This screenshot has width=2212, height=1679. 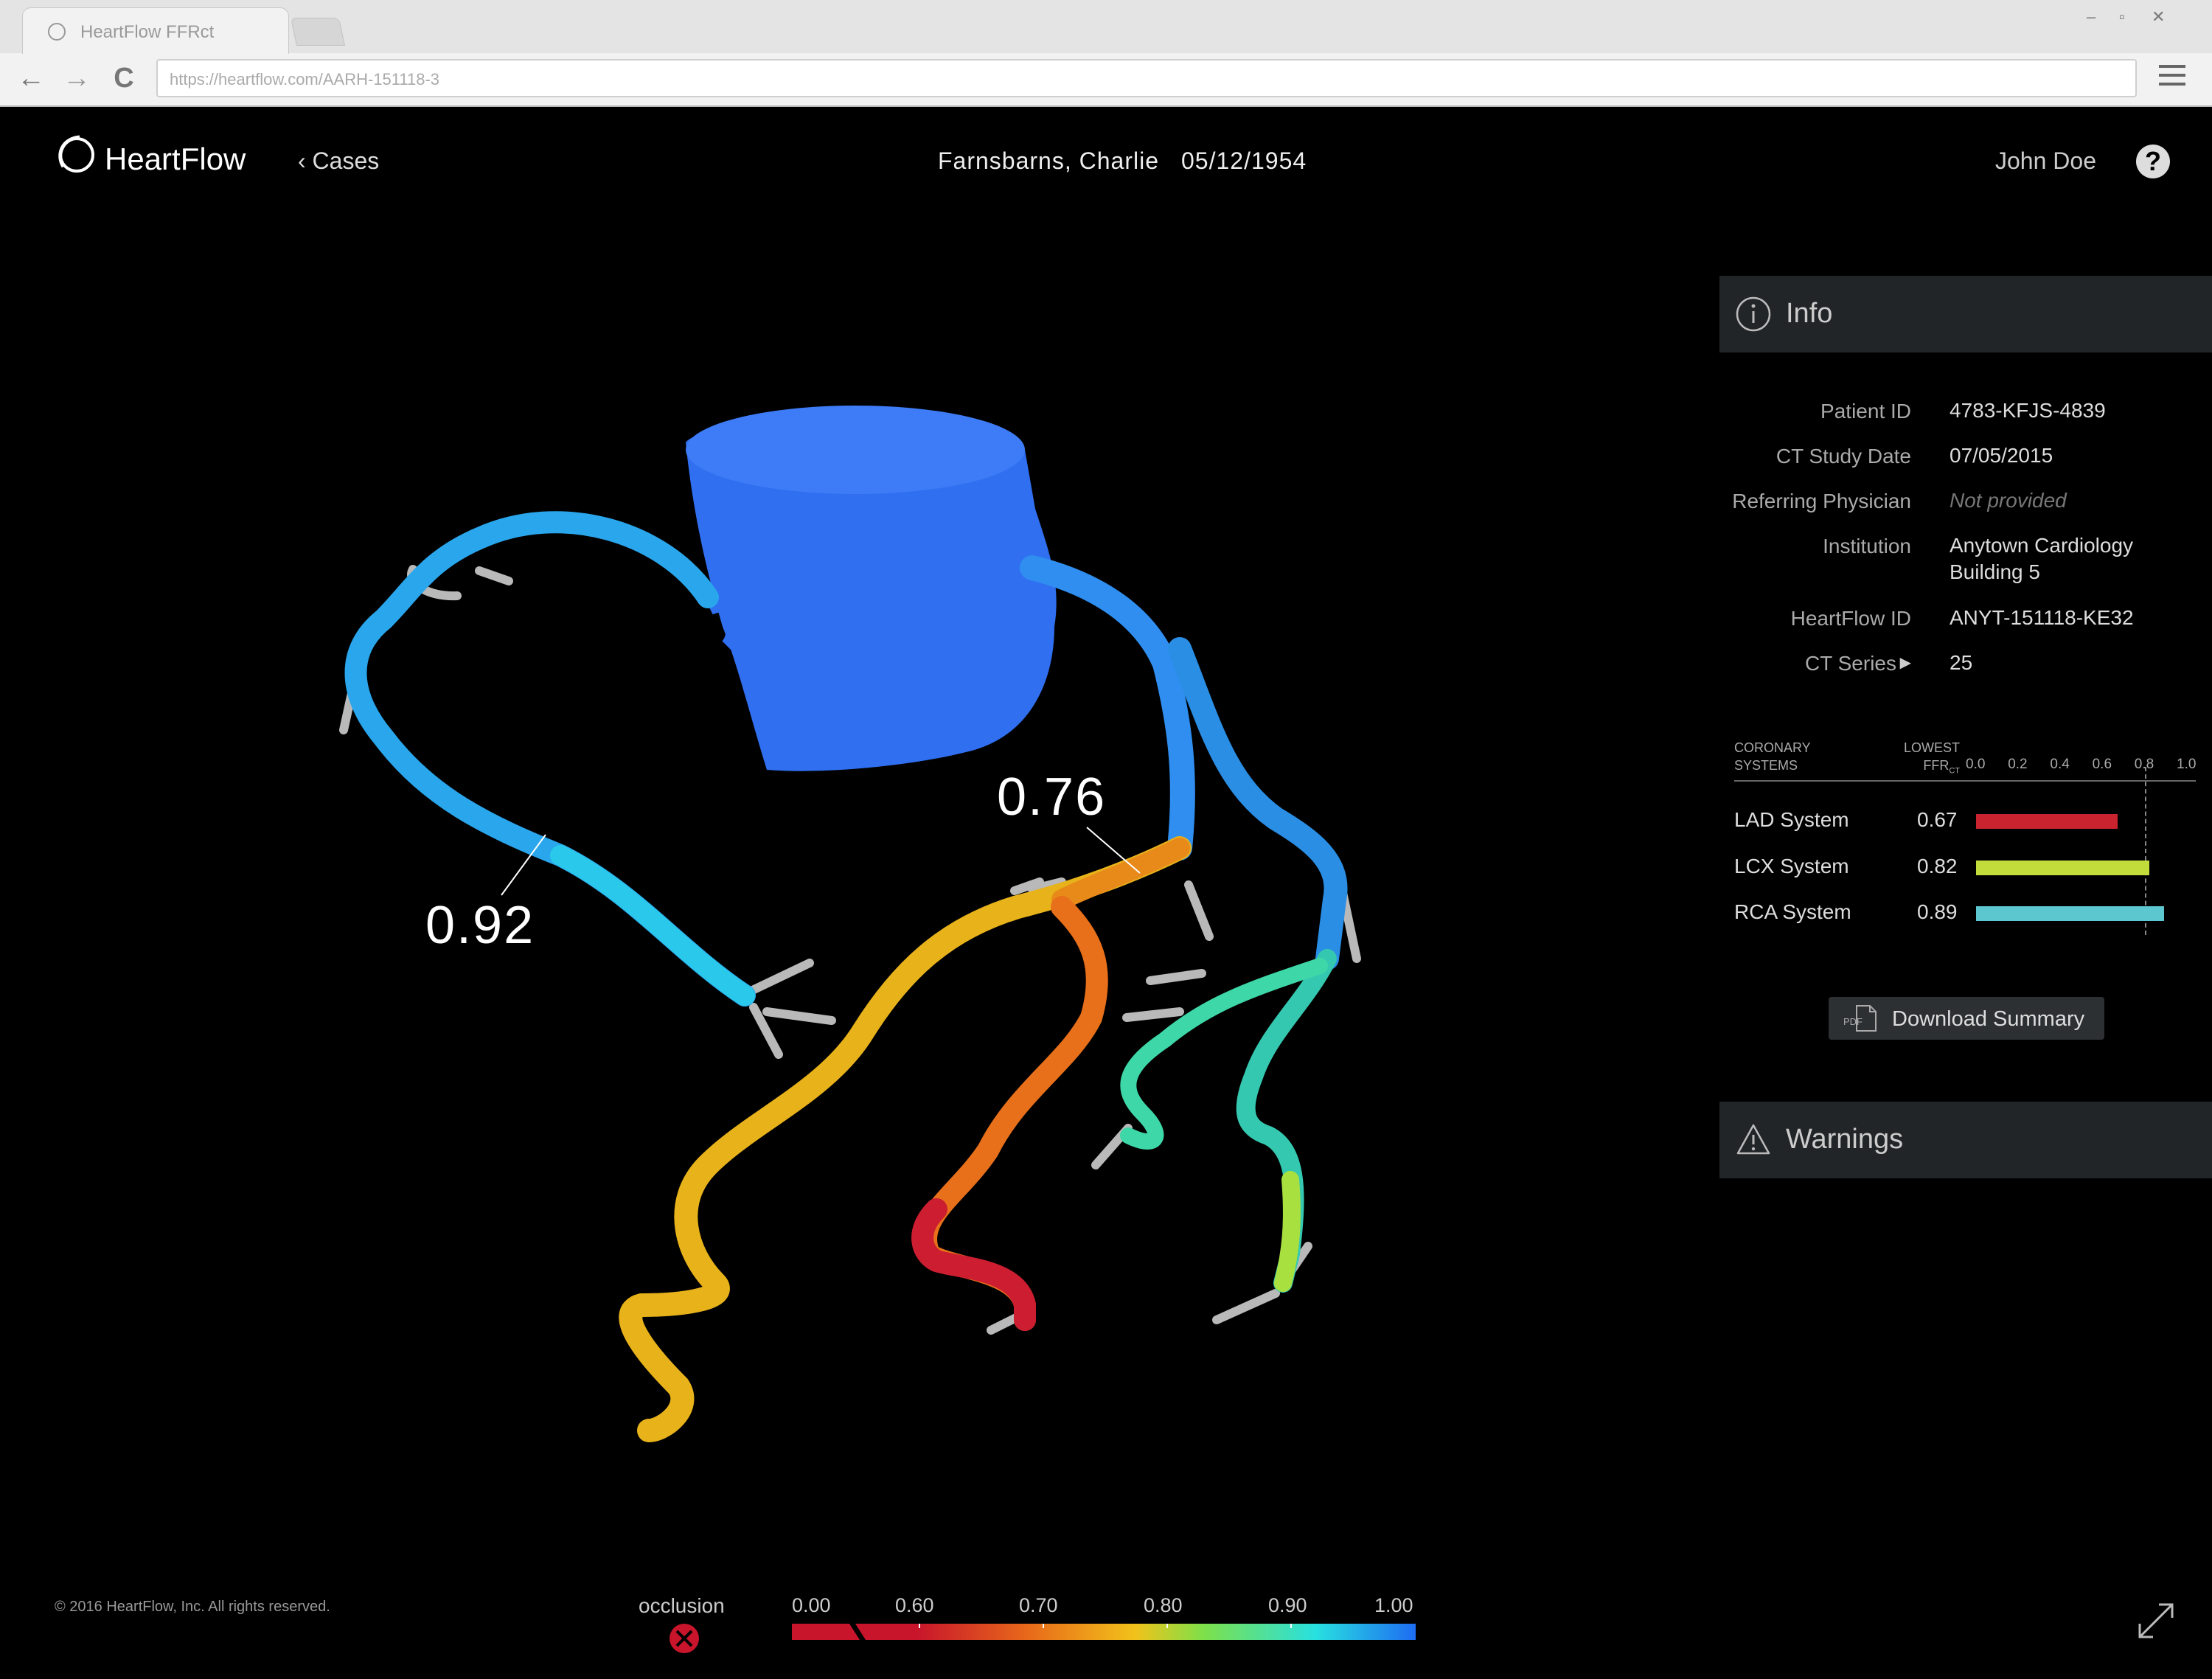 What do you see at coordinates (2158, 17) in the screenshot?
I see `close-window-button: ✕` at bounding box center [2158, 17].